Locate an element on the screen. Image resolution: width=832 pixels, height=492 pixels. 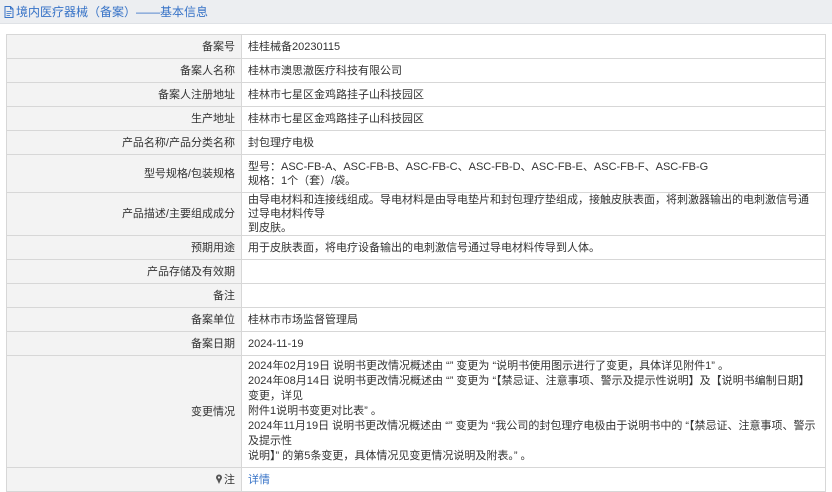
label-remarks: 备注 is located at coordinates (124, 295).